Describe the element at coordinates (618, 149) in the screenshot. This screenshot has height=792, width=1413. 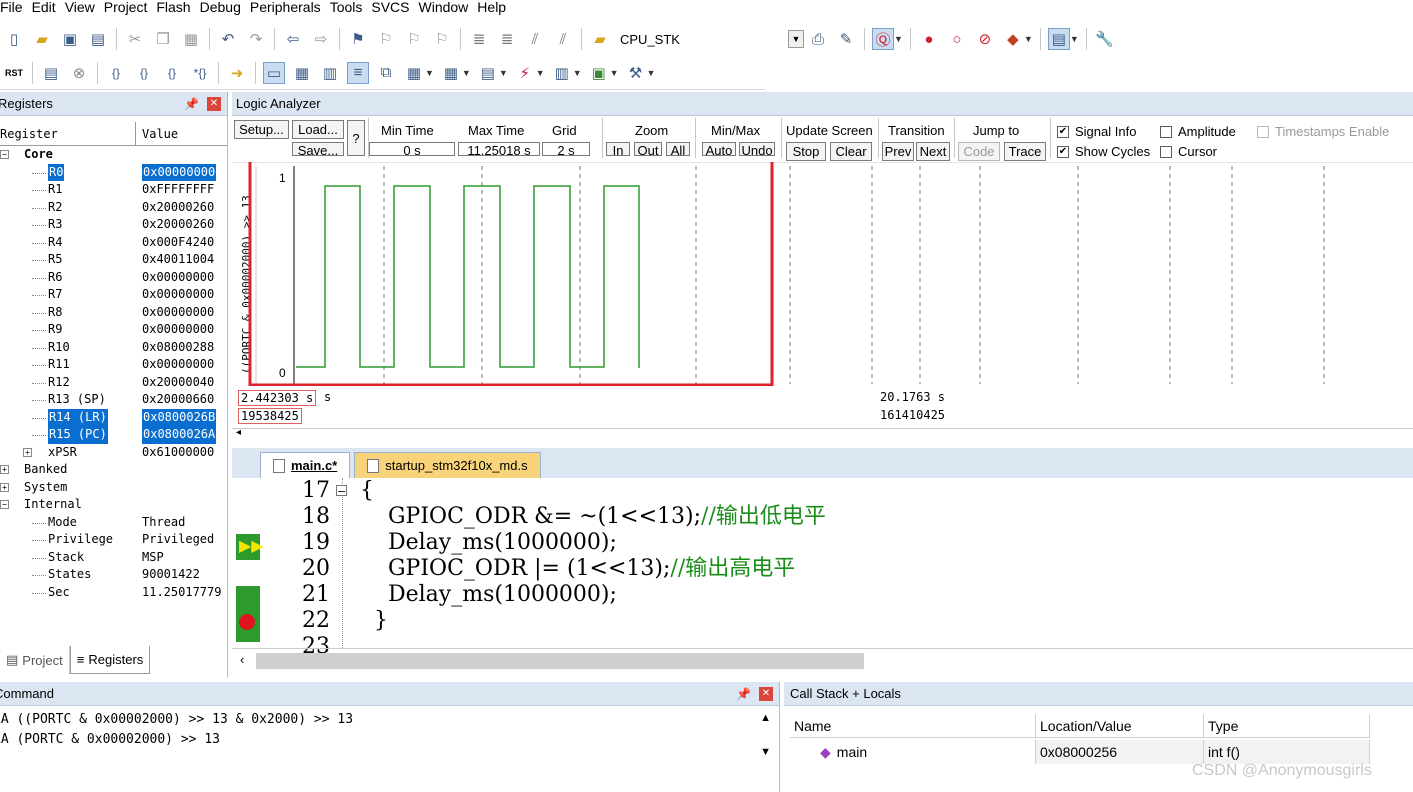
I see `zoom-in-button: In` at that location.